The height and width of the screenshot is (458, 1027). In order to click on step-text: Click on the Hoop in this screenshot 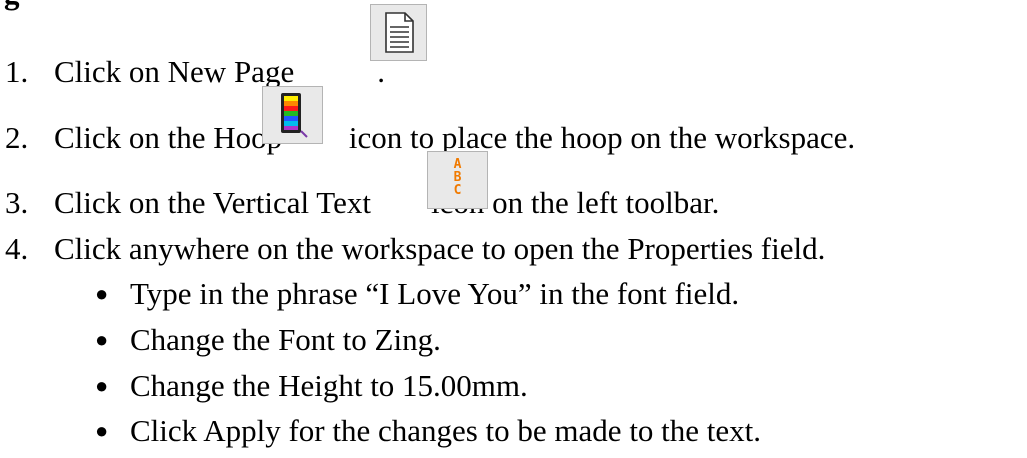, I will do `click(168, 137)`.